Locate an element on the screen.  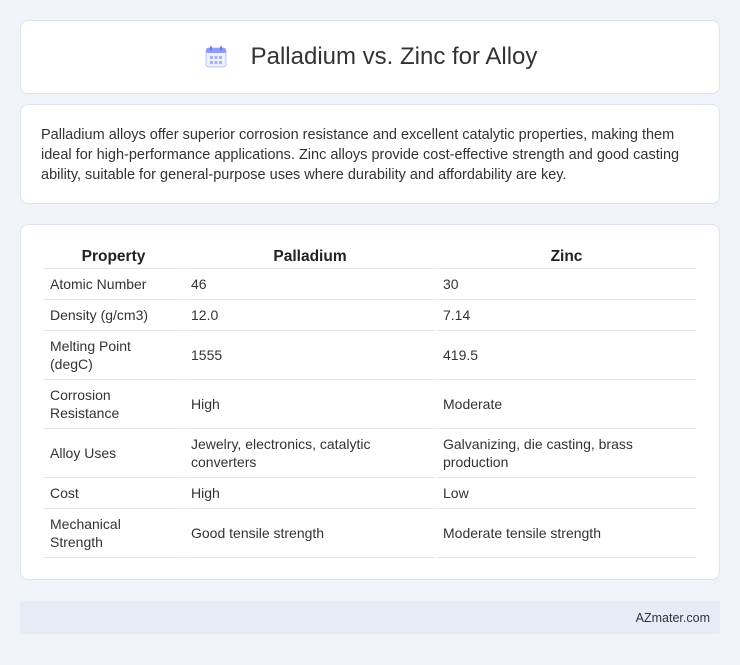
column-header-property: Property is located at coordinates (113, 257).